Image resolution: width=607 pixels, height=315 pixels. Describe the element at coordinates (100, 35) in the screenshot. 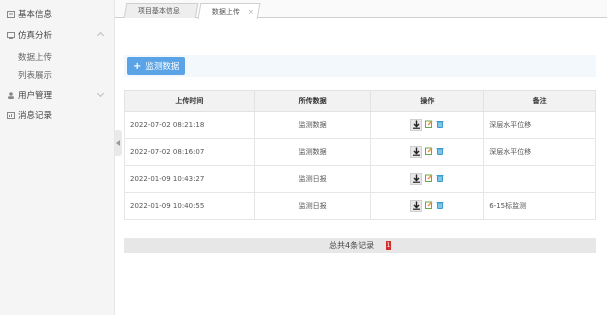

I see `chevron-up-icon` at that location.